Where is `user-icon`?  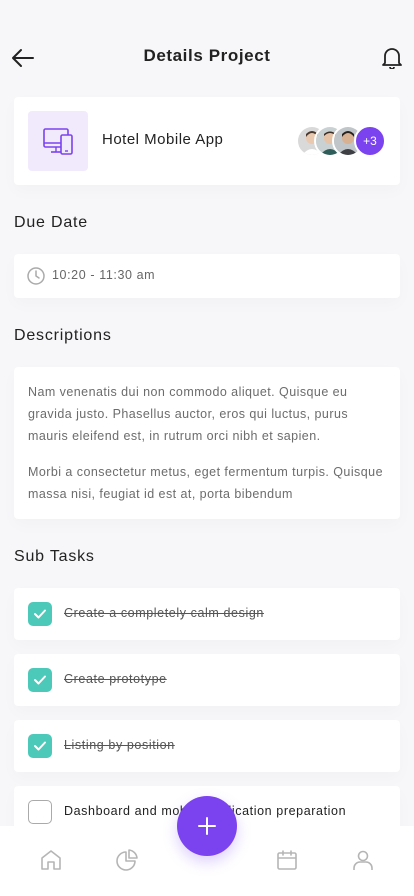
user-icon is located at coordinates (363, 860).